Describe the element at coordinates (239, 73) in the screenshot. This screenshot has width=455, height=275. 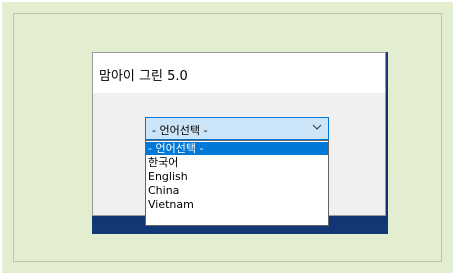
I see `dialog-titlebar: 맘아이 그린 5.0` at that location.